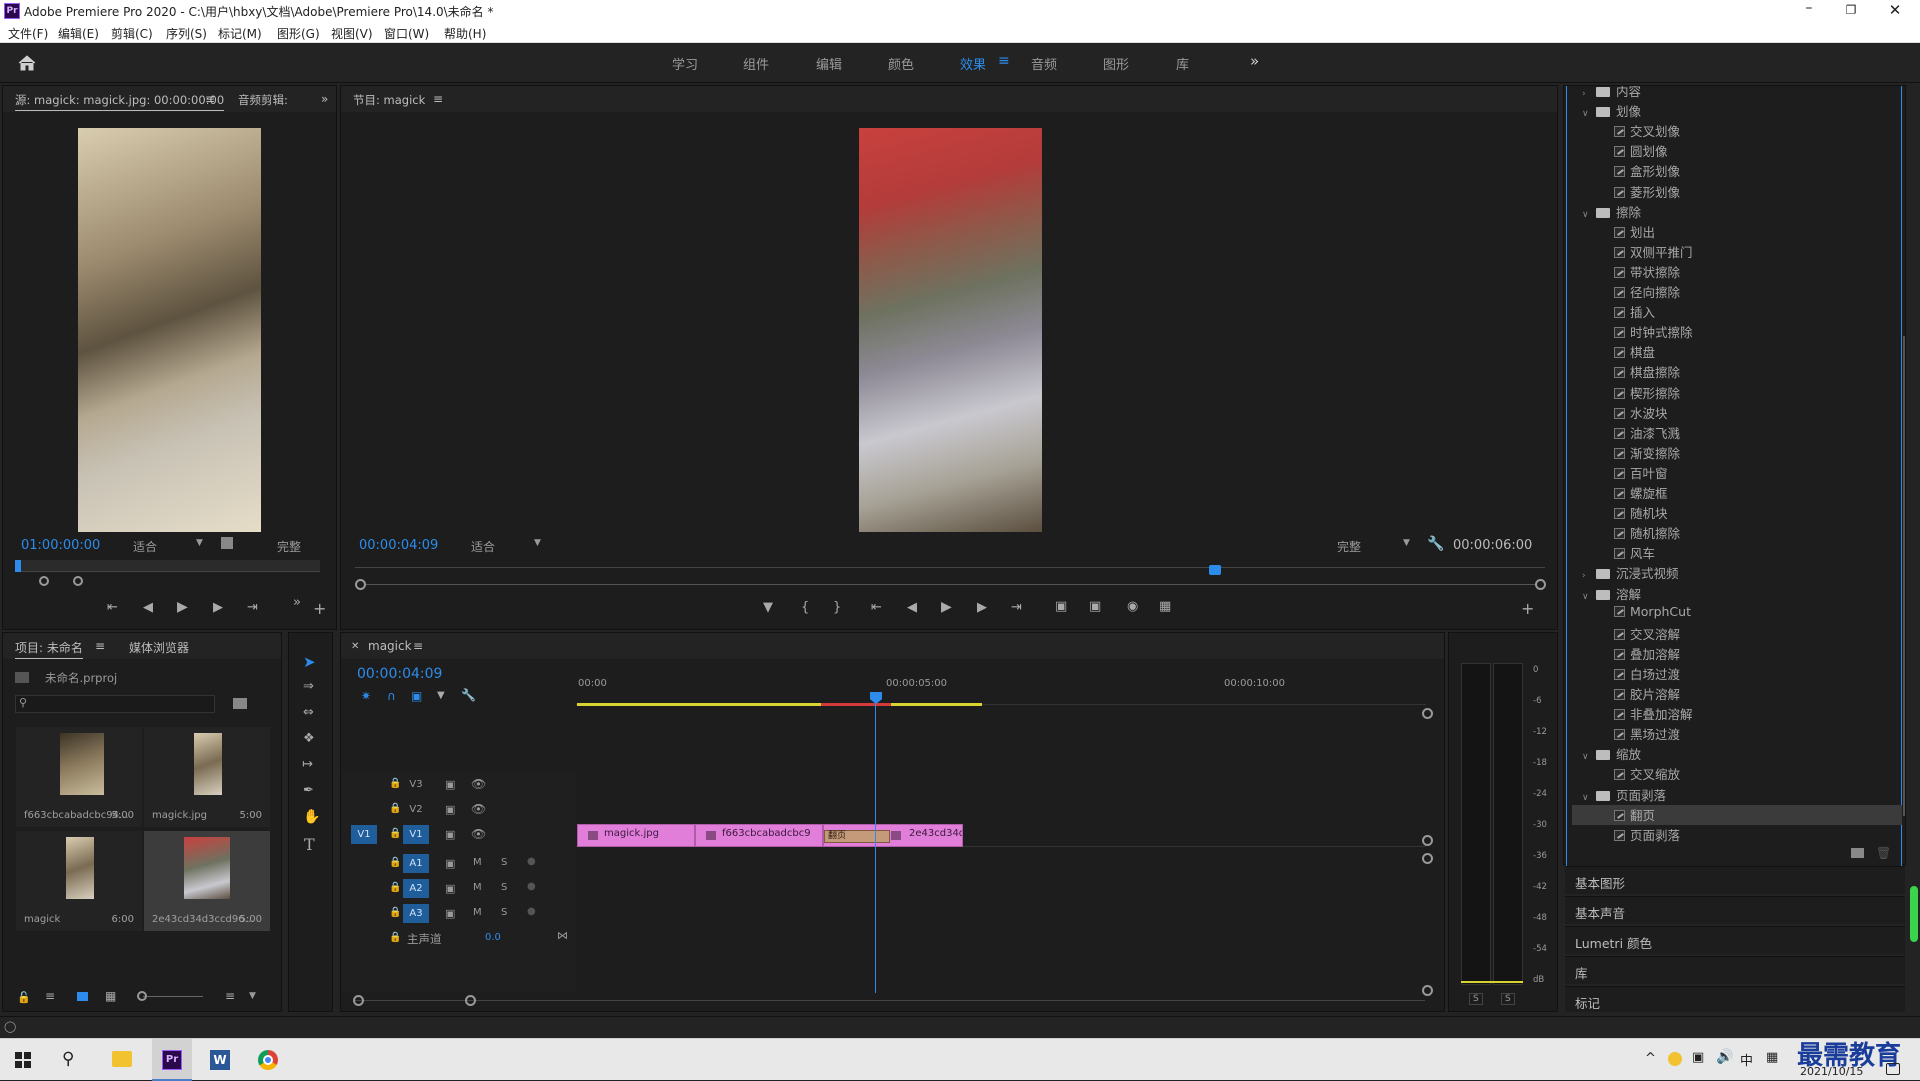 Image resolution: width=1920 pixels, height=1081 pixels. What do you see at coordinates (364, 834) in the screenshot?
I see `source-patch-v1: V1` at bounding box center [364, 834].